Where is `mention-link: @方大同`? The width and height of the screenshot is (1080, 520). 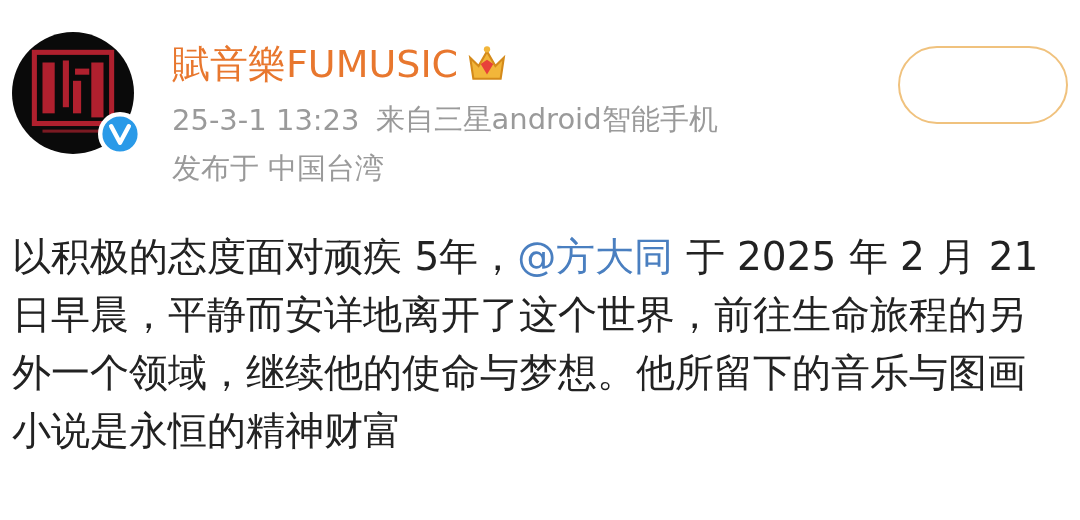 mention-link: @方大同 is located at coordinates (595, 256).